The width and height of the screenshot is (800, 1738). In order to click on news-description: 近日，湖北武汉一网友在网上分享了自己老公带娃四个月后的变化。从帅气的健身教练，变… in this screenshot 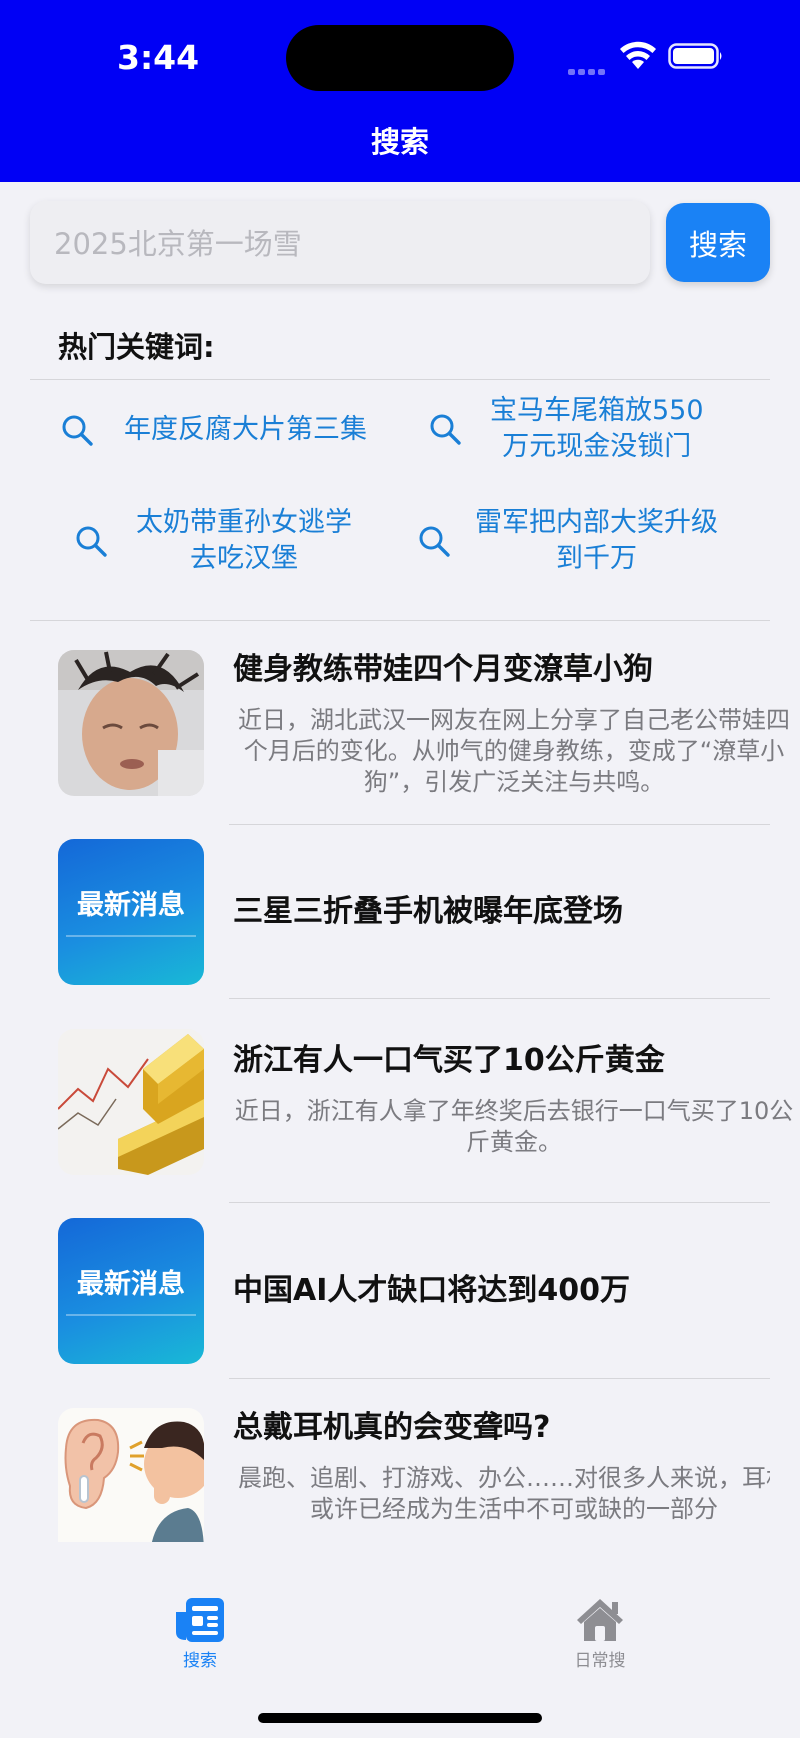, I will do `click(514, 751)`.